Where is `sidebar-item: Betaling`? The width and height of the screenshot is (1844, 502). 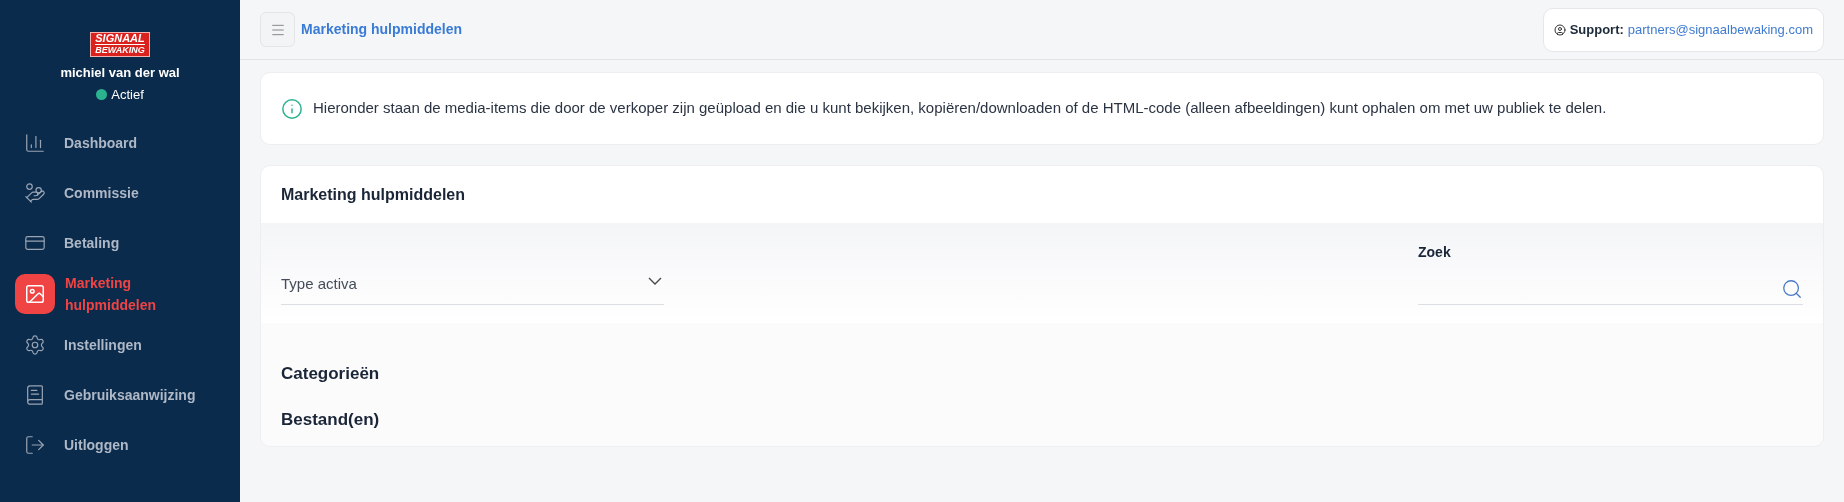
sidebar-item: Betaling is located at coordinates (92, 243).